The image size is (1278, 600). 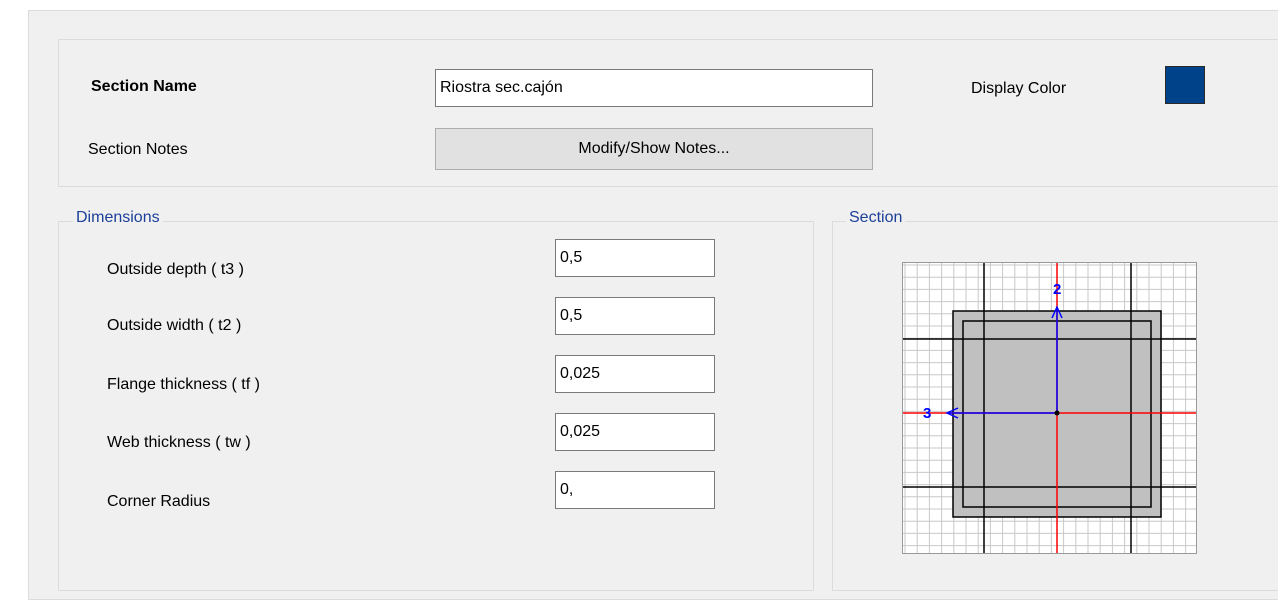 What do you see at coordinates (1019, 88) in the screenshot?
I see `display-color-label: Display Color` at bounding box center [1019, 88].